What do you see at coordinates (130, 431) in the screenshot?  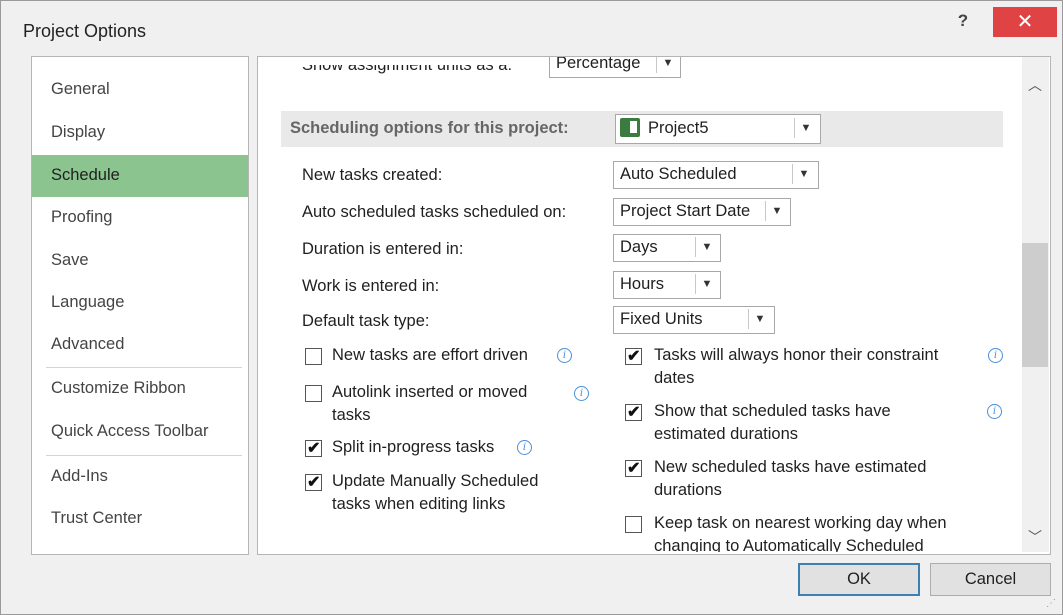 I see `sidebar-item-label: Quick Access Toolbar` at bounding box center [130, 431].